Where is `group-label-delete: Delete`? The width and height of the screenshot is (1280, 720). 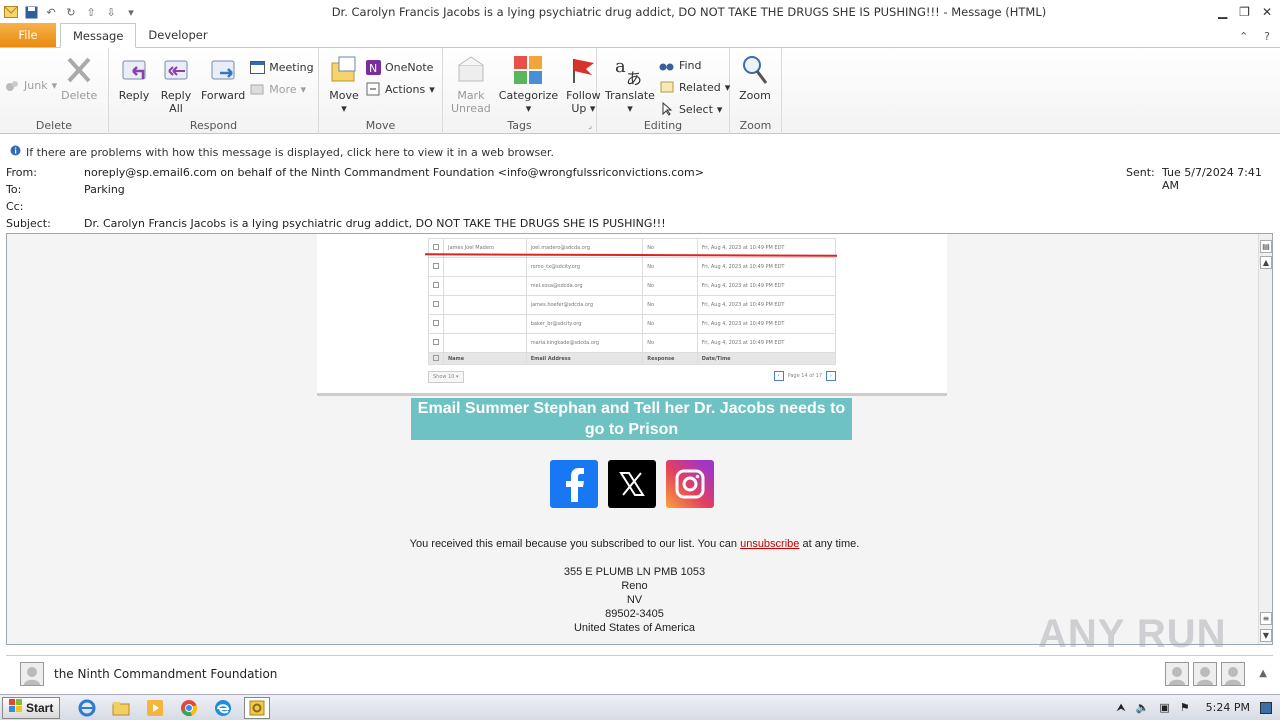 group-label-delete: Delete is located at coordinates (54, 125).